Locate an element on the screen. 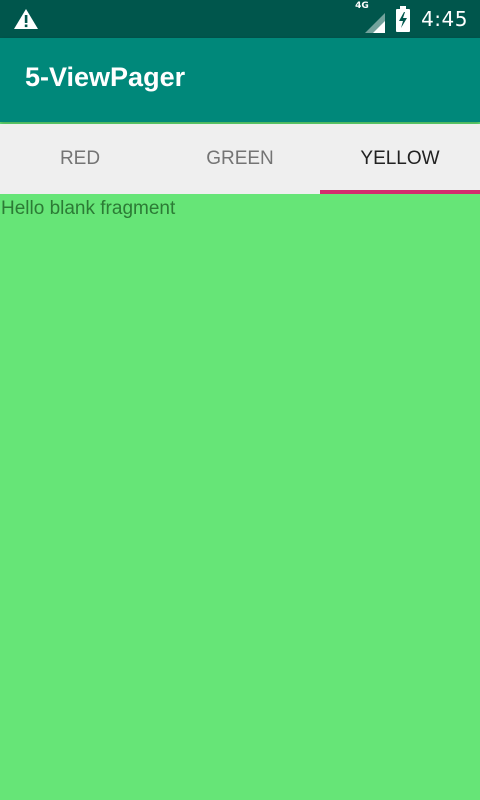 Image resolution: width=480 pixels, height=800 pixels. tab-yellow: YELLOW is located at coordinates (400, 159).